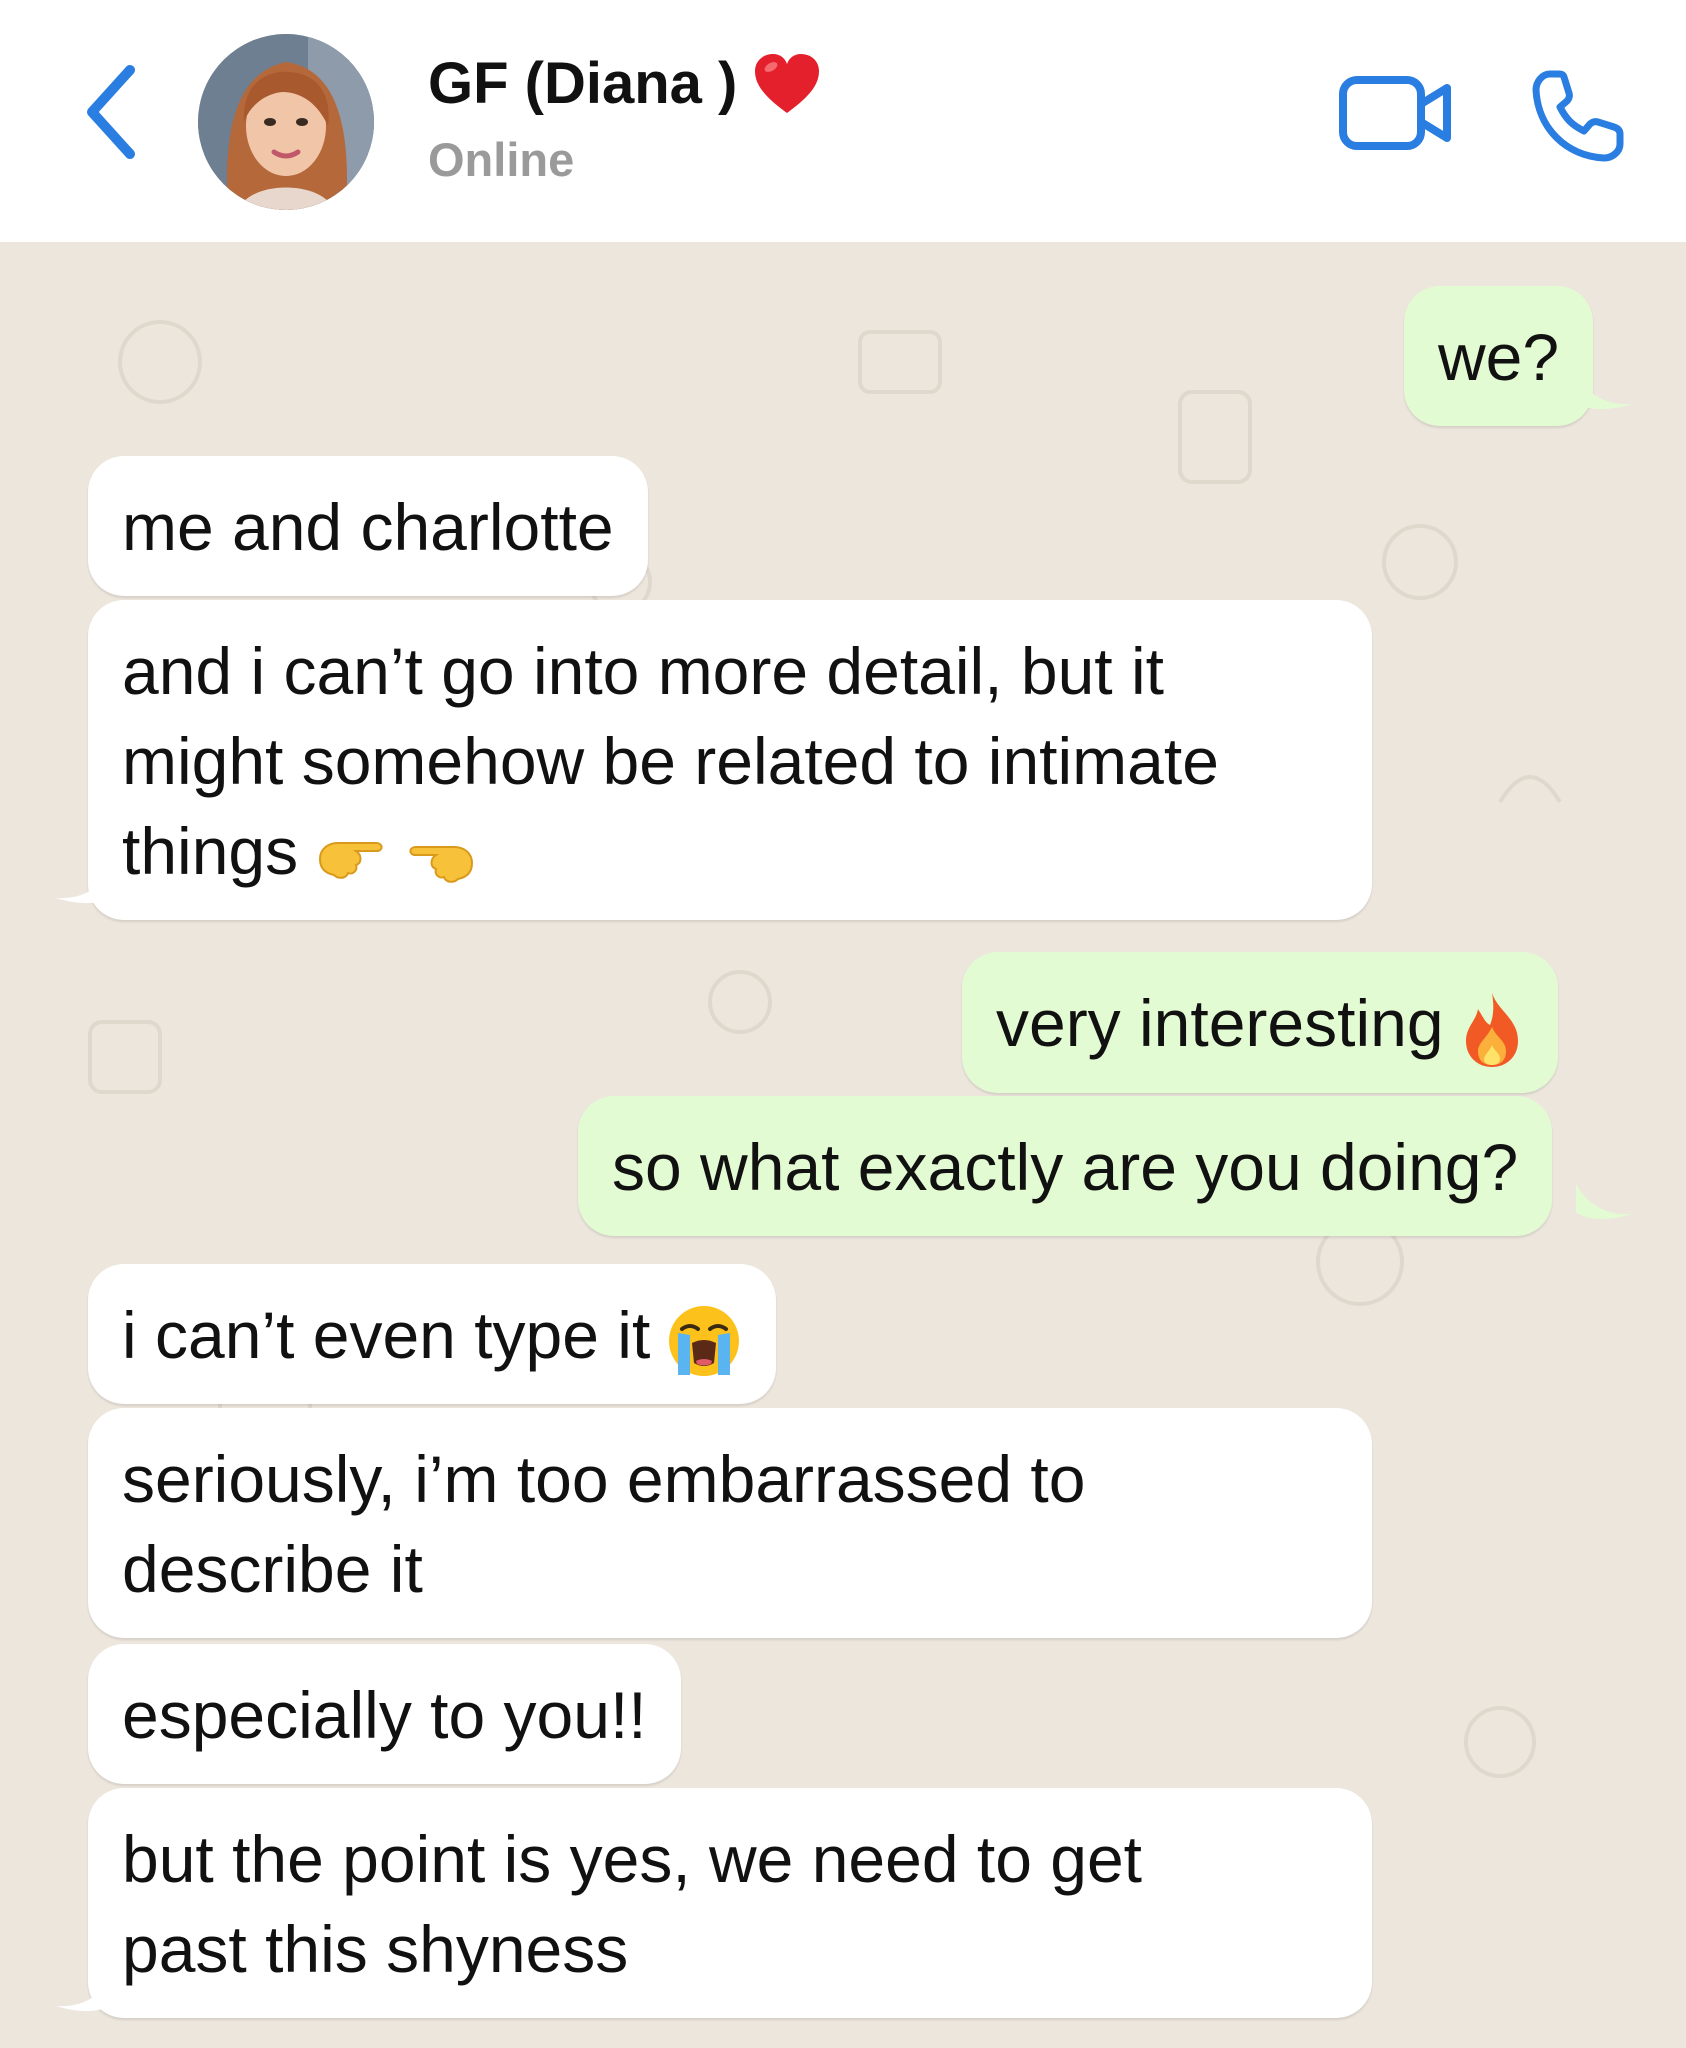 The height and width of the screenshot is (2048, 1686). I want to click on message-line: but the point is yes, we need to get, so click(632, 1859).